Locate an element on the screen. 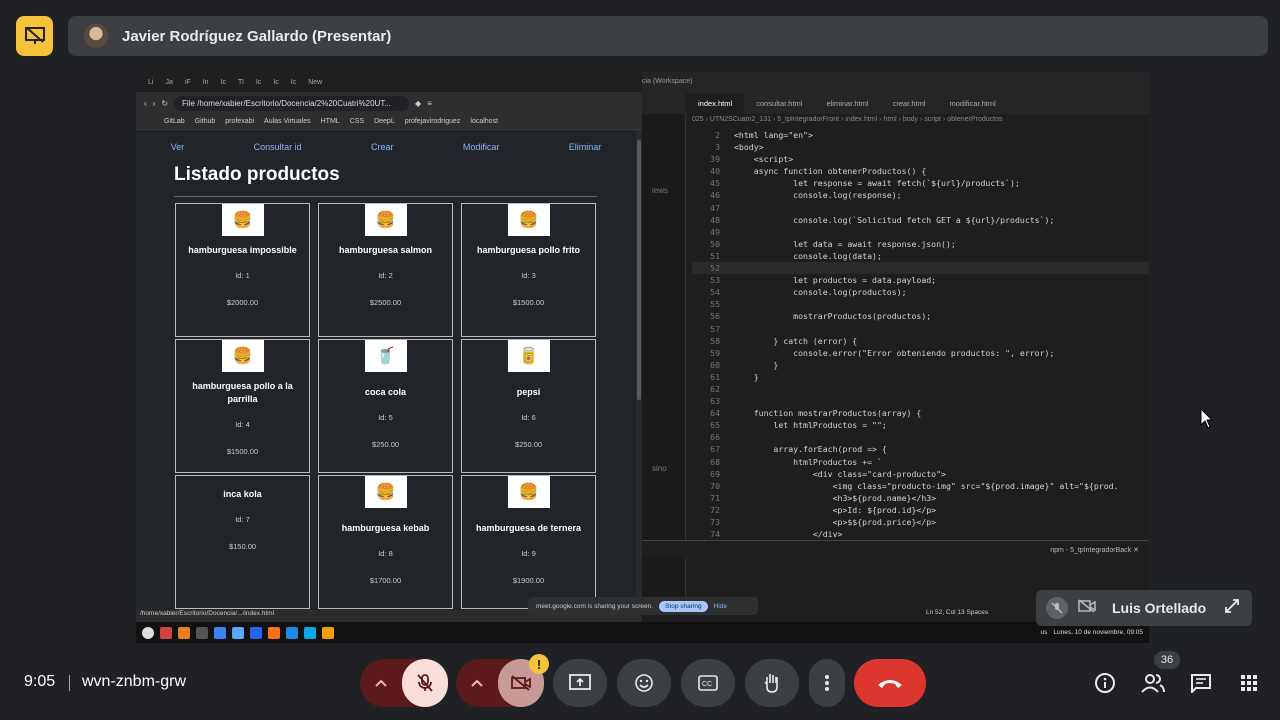 The image size is (1280, 720). line-number: 68 is located at coordinates (715, 461).